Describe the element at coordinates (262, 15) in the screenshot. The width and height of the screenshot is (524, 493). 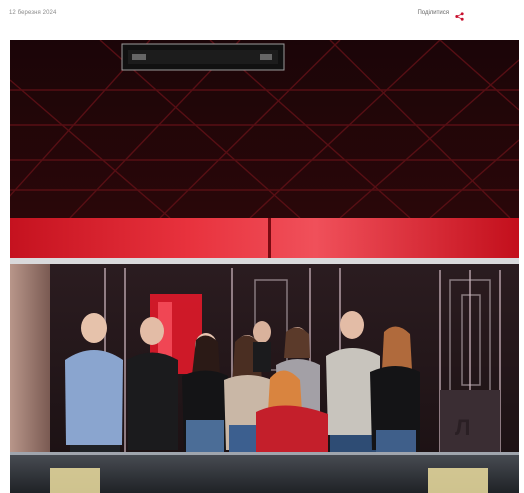
I see `article-meta-bar: 12 березня 2024 Поділитися` at that location.